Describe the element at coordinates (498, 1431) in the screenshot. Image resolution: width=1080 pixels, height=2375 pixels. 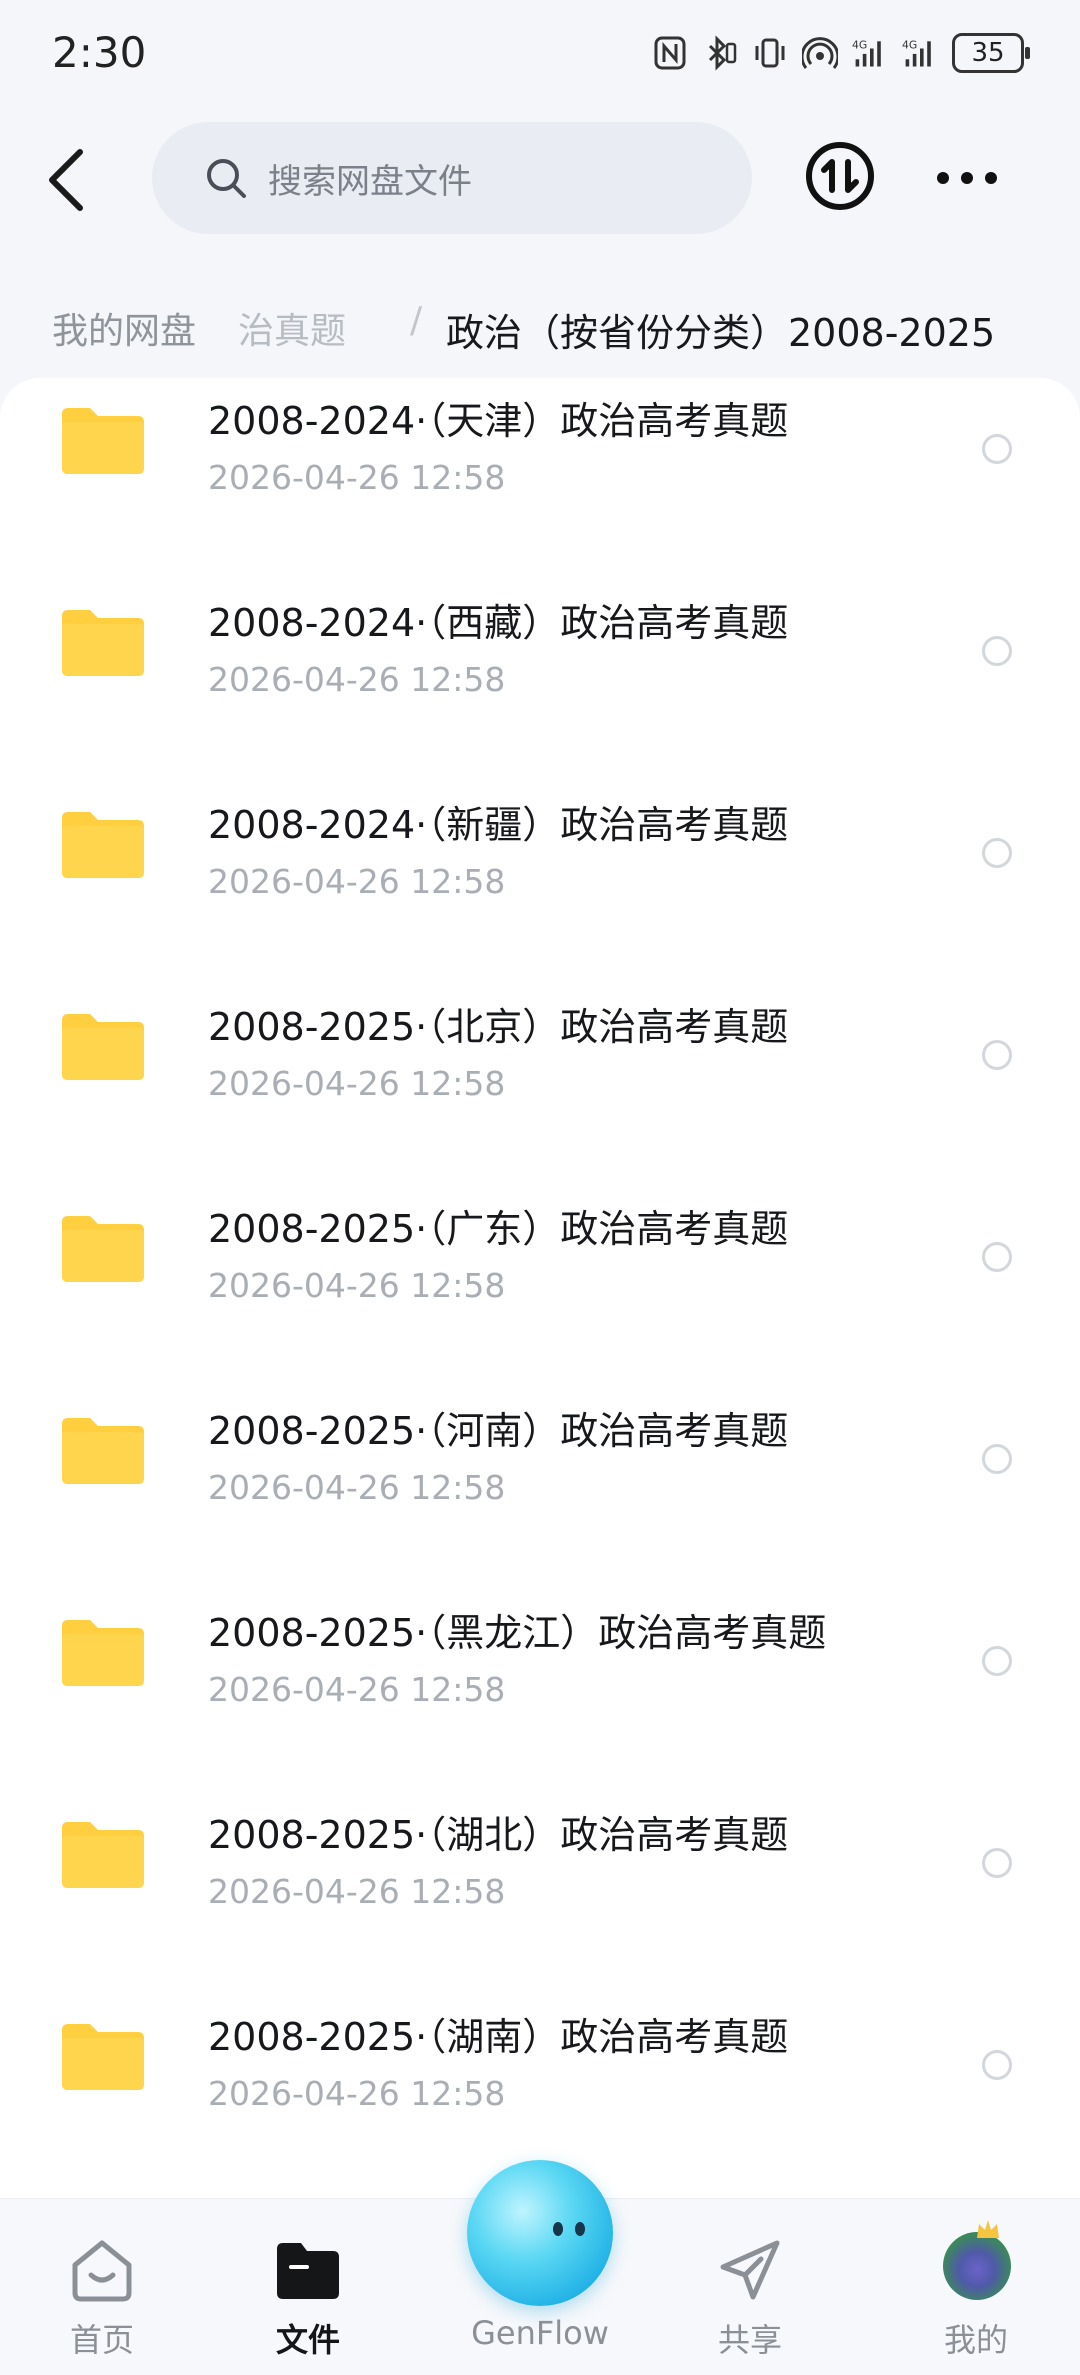
I see `file-name: 2008-2025·（河南）政治高考真题` at that location.